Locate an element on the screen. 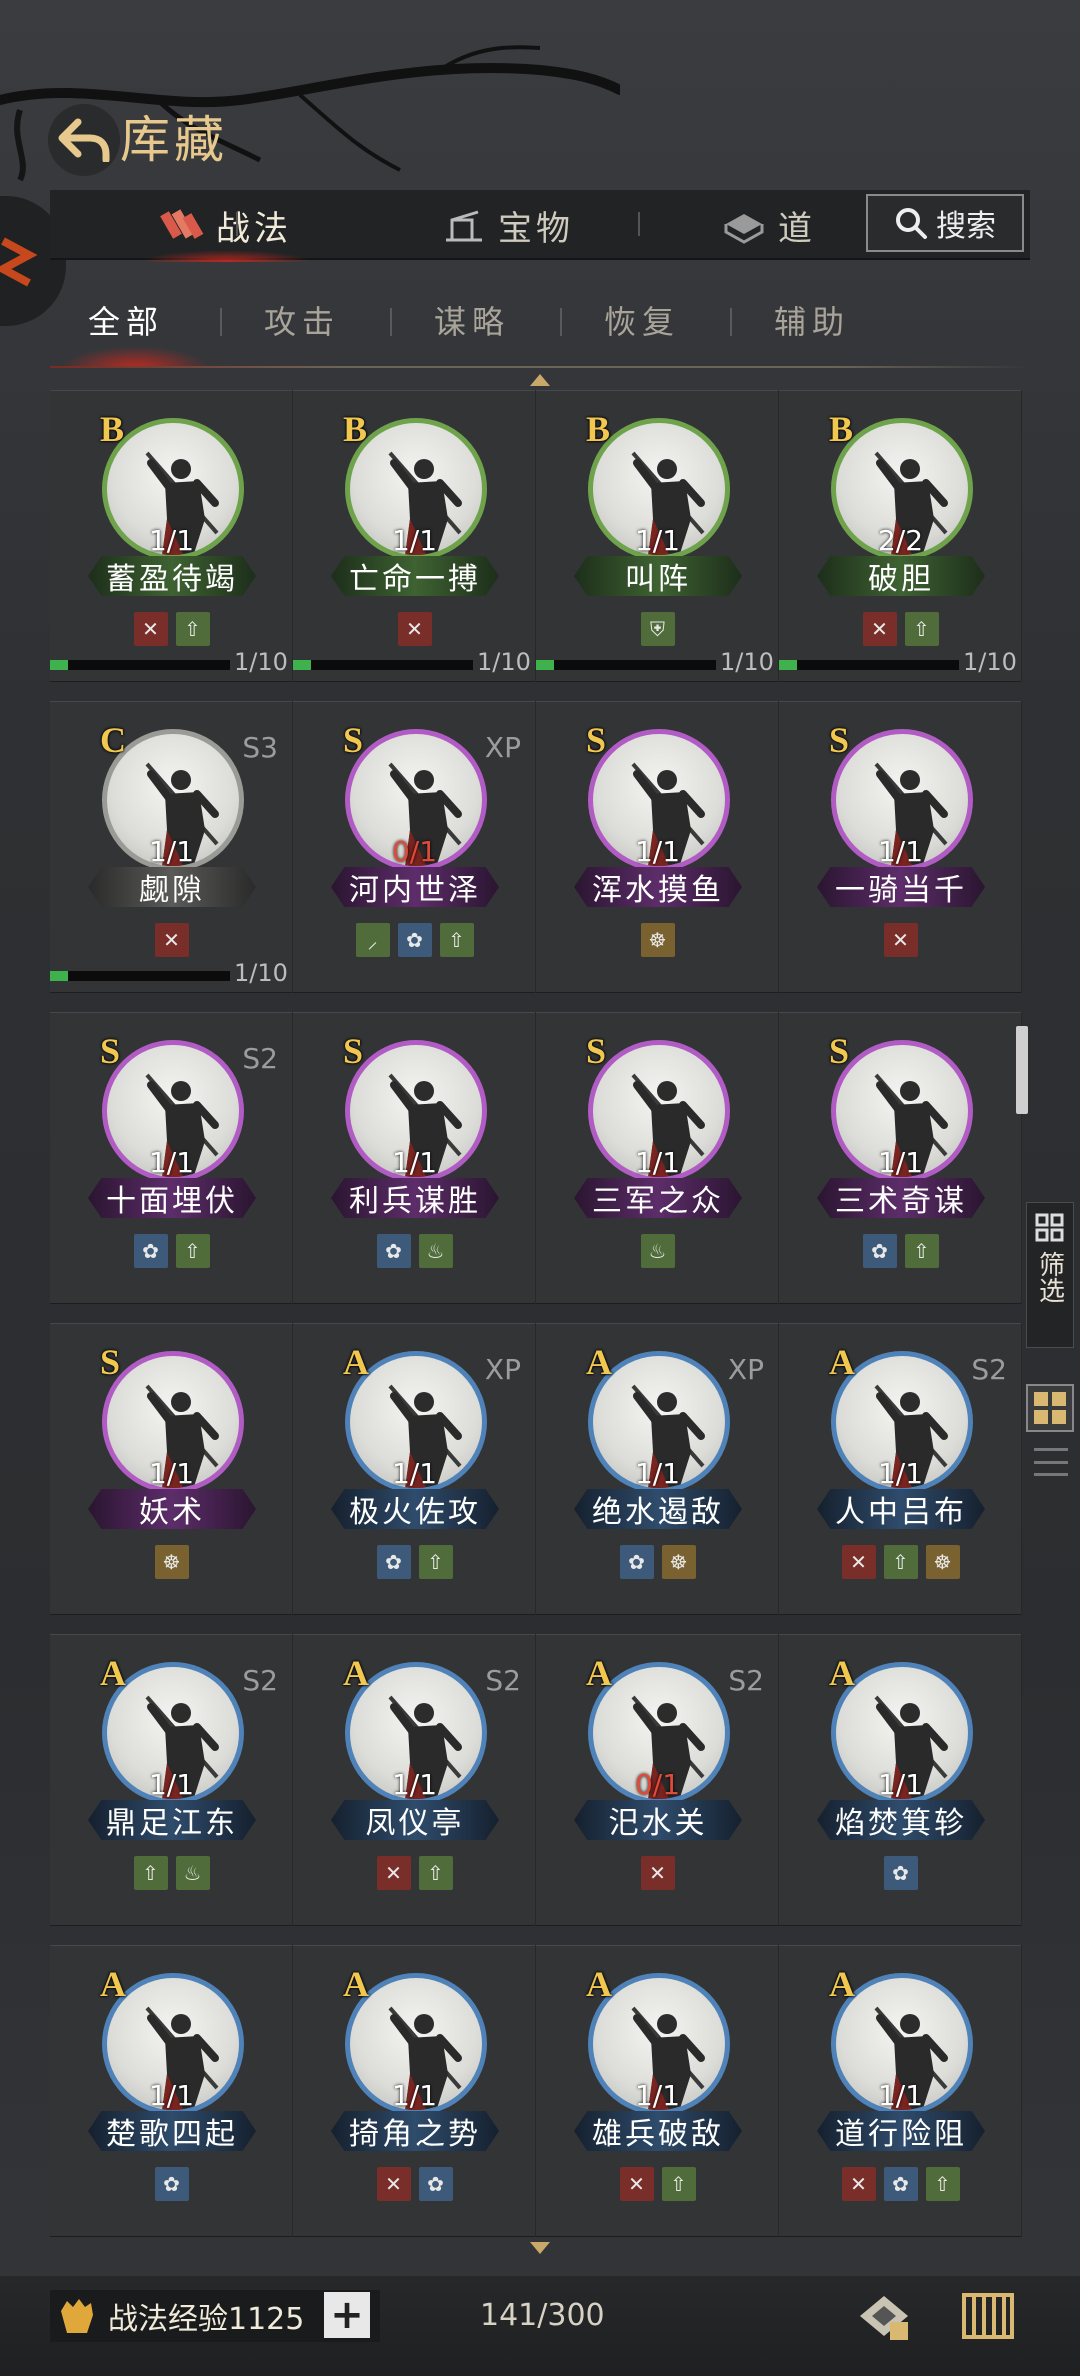 The width and height of the screenshot is (1080, 2376). tactic-card: A XP 1/1 极火佐攻 ✿ ⇧ is located at coordinates (414, 1469).